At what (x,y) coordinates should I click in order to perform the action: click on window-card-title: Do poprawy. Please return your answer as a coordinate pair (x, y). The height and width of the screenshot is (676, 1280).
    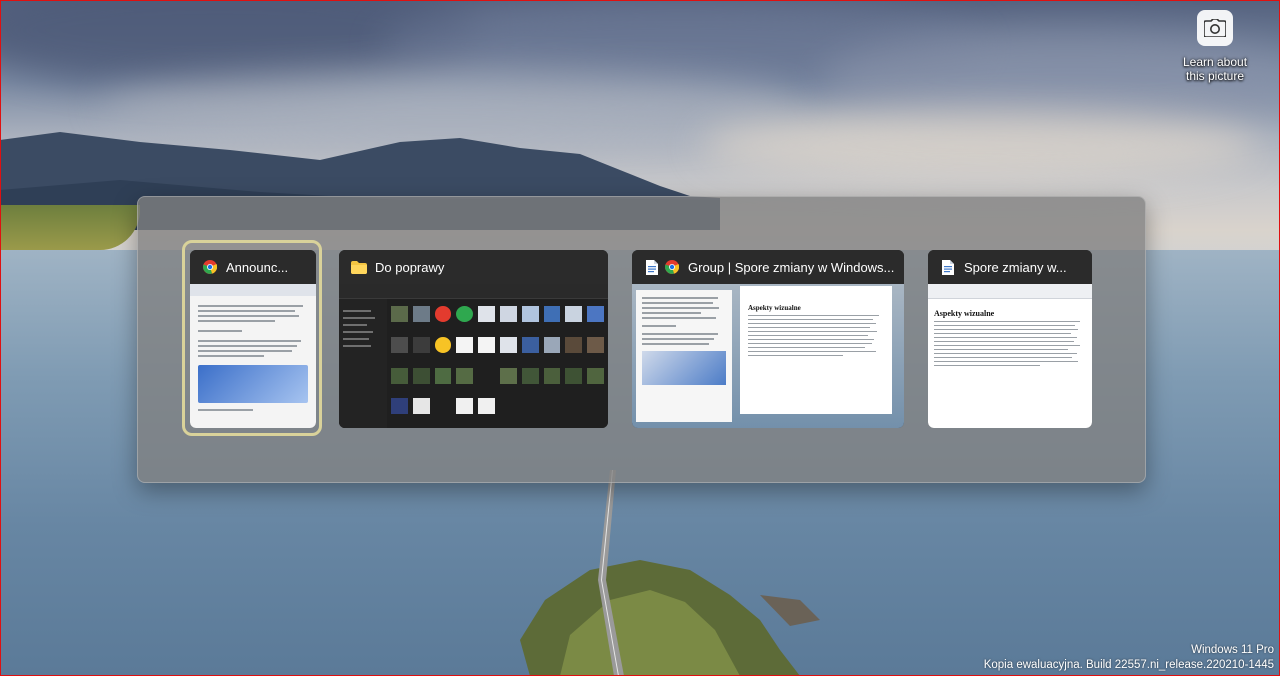
    Looking at the image, I should click on (410, 267).